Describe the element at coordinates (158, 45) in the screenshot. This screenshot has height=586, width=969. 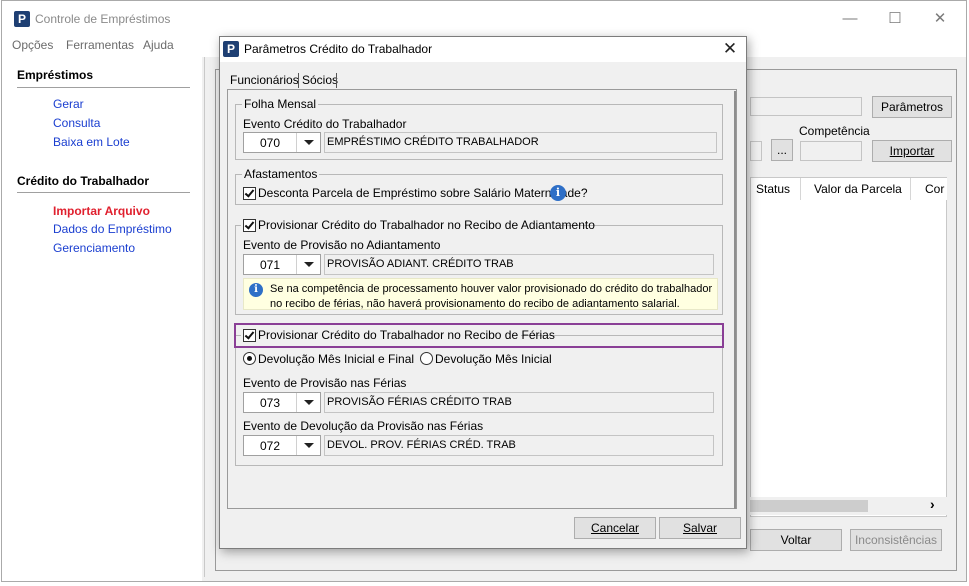
I see `menu-ajuda: Ajuda` at that location.